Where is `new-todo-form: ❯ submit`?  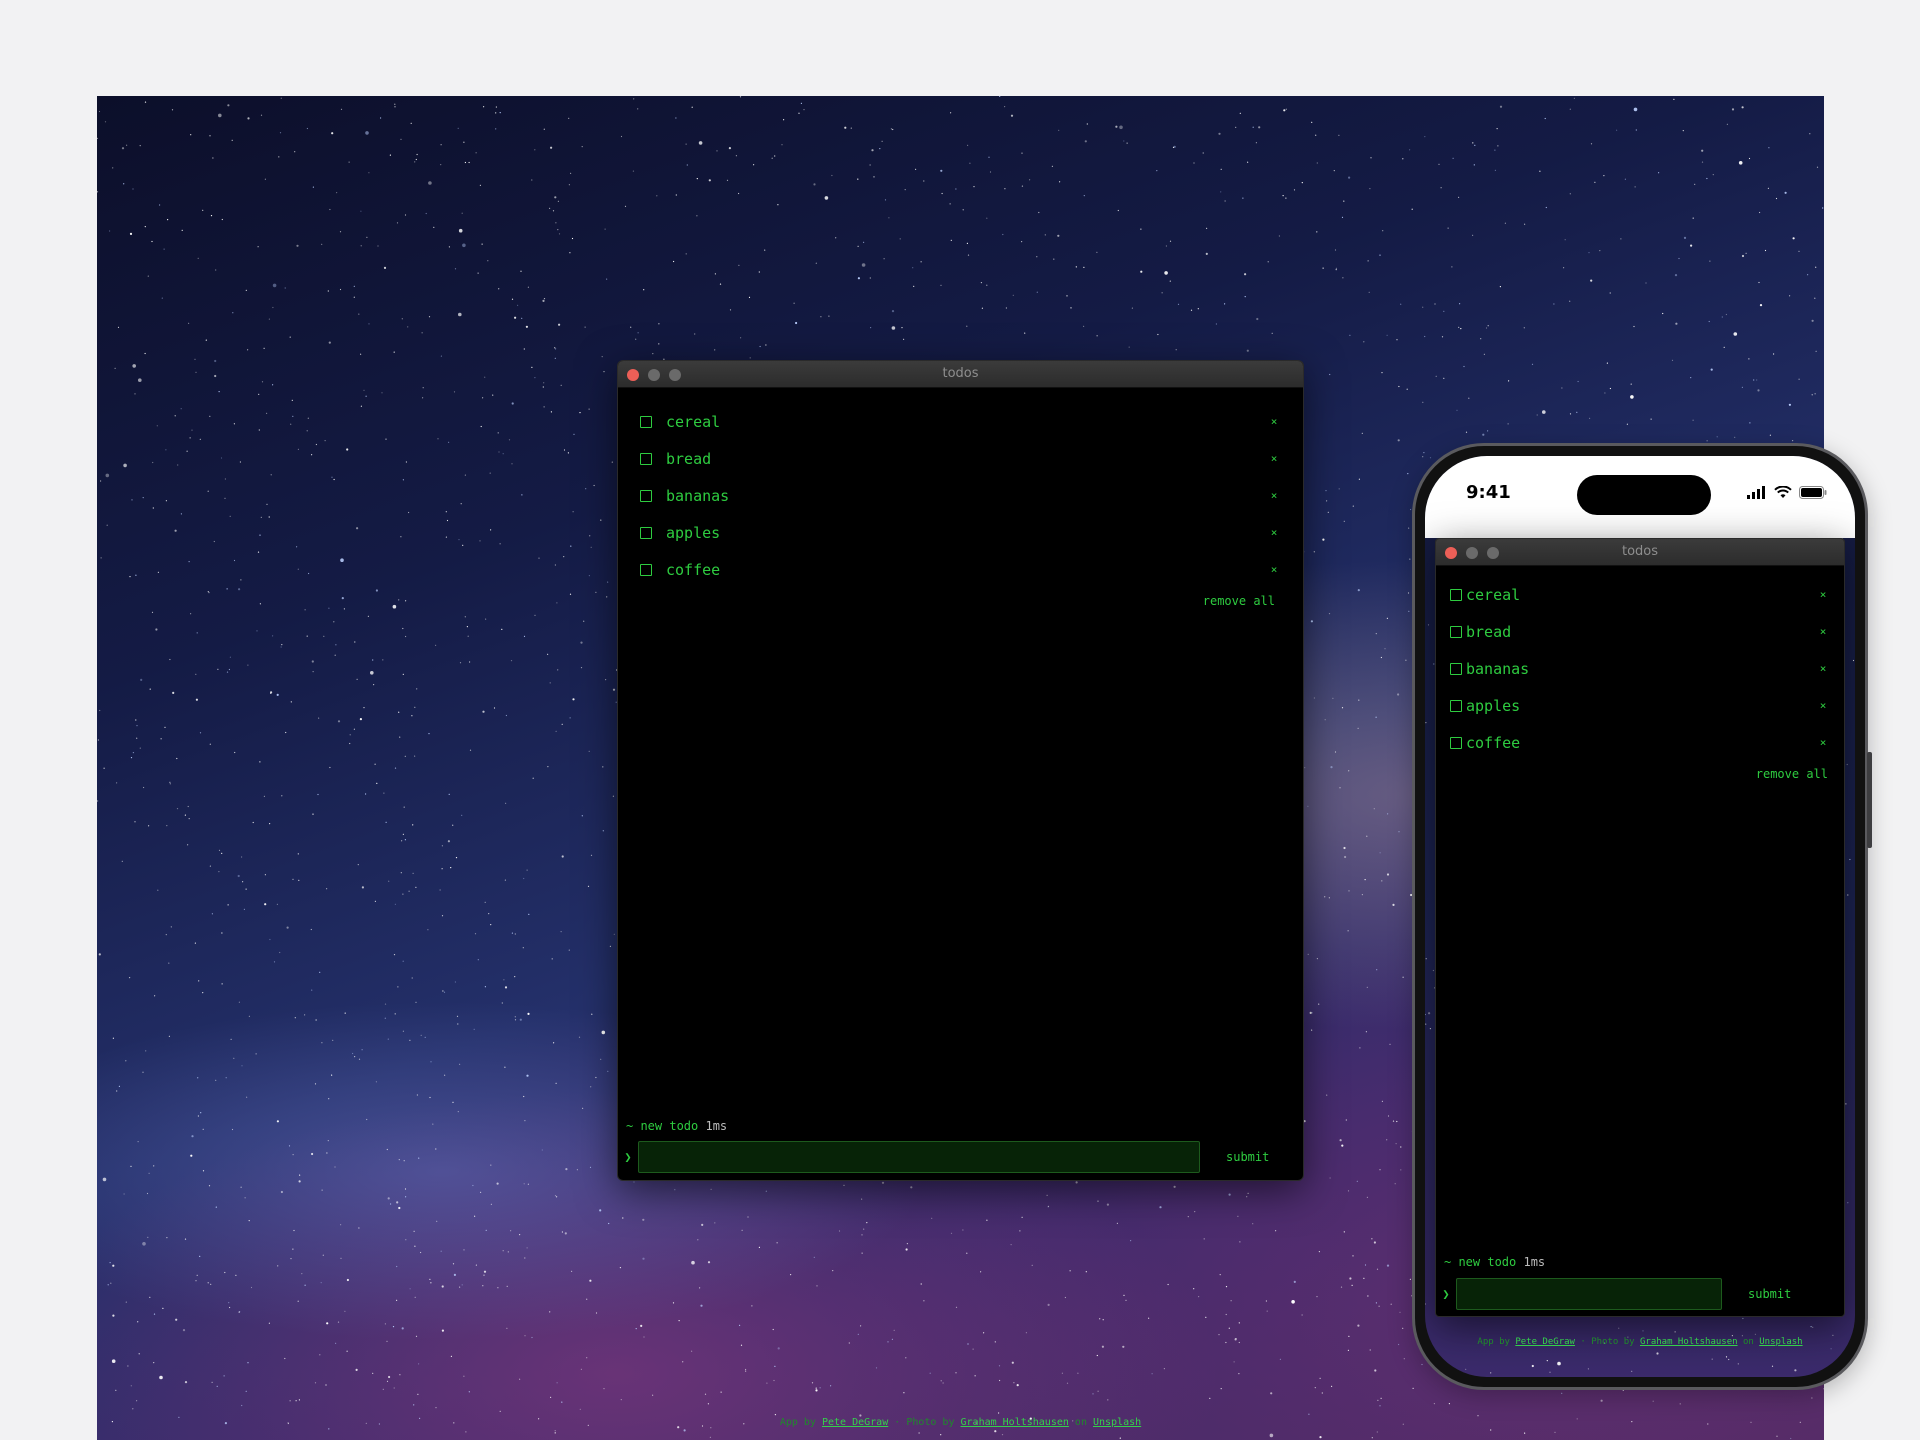 new-todo-form: ❯ submit is located at coordinates (1640, 1294).